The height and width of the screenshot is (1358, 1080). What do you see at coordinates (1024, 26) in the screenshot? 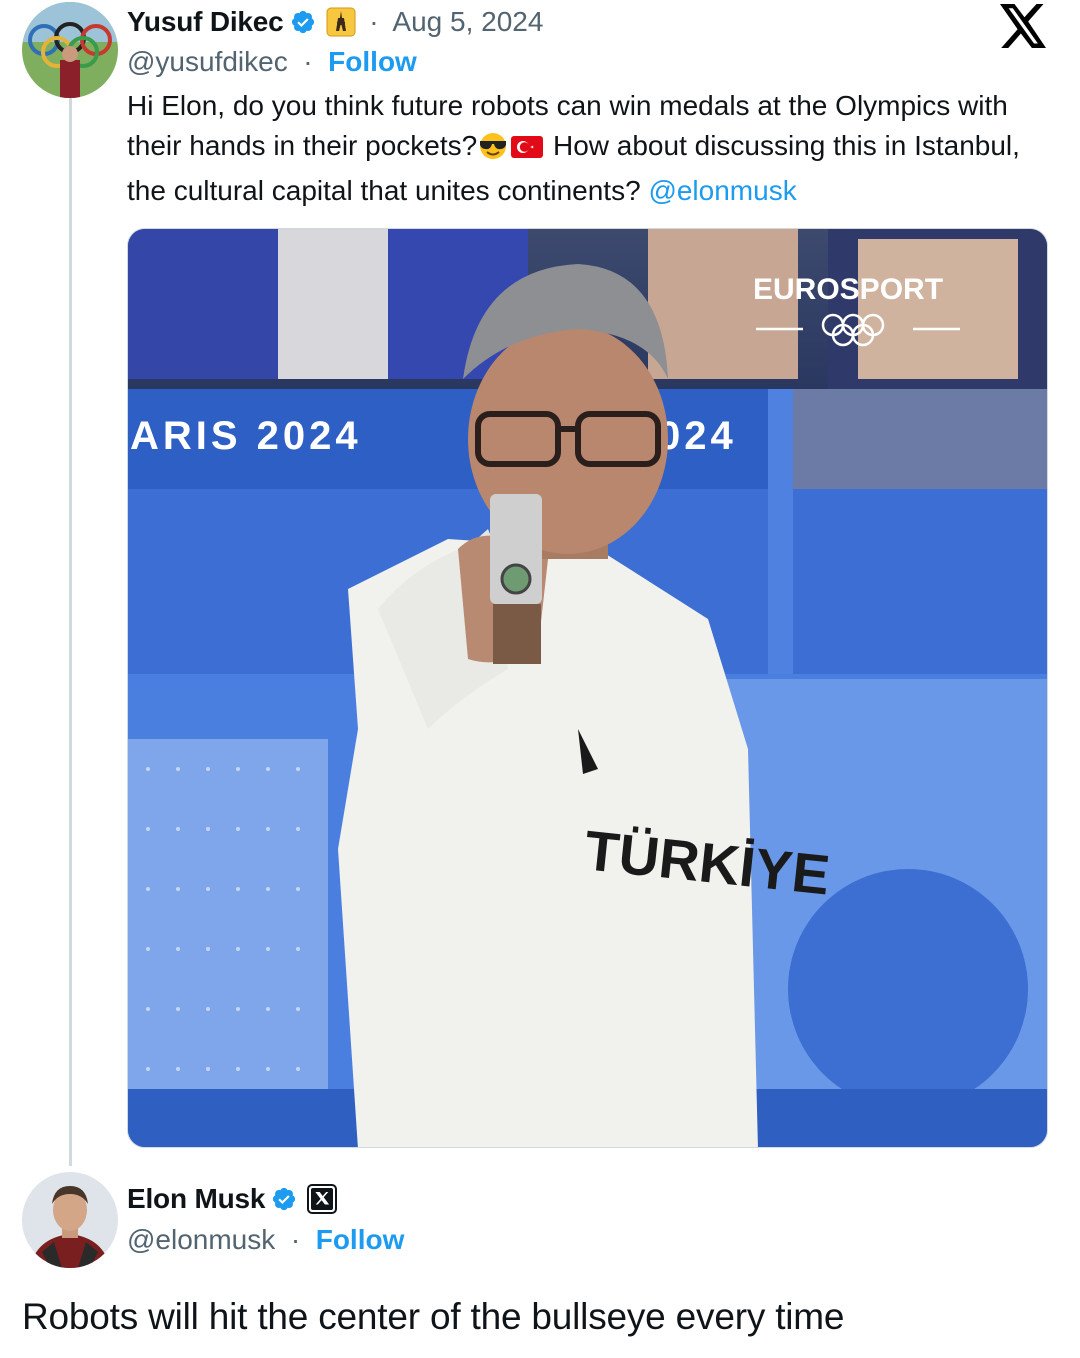
I see `x-logo-icon` at bounding box center [1024, 26].